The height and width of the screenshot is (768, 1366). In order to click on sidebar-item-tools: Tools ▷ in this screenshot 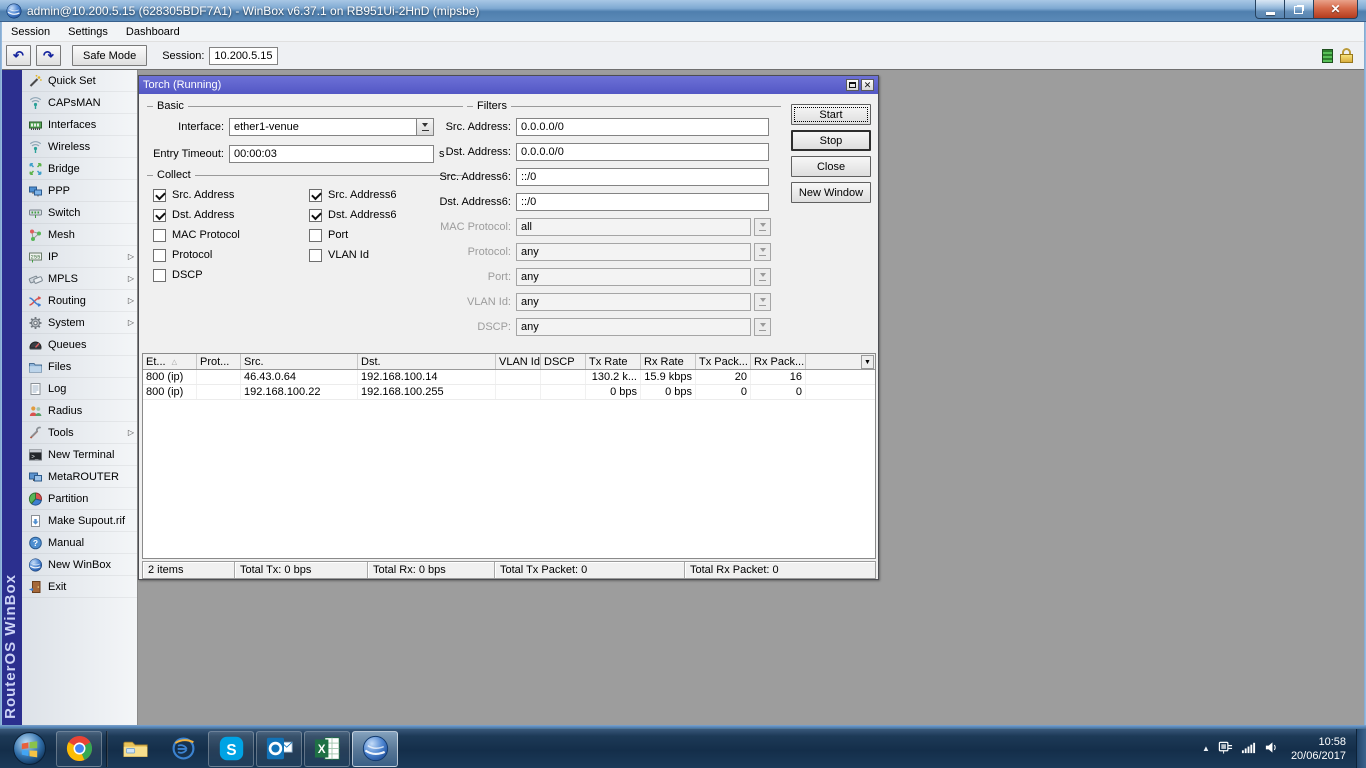, I will do `click(79, 433)`.